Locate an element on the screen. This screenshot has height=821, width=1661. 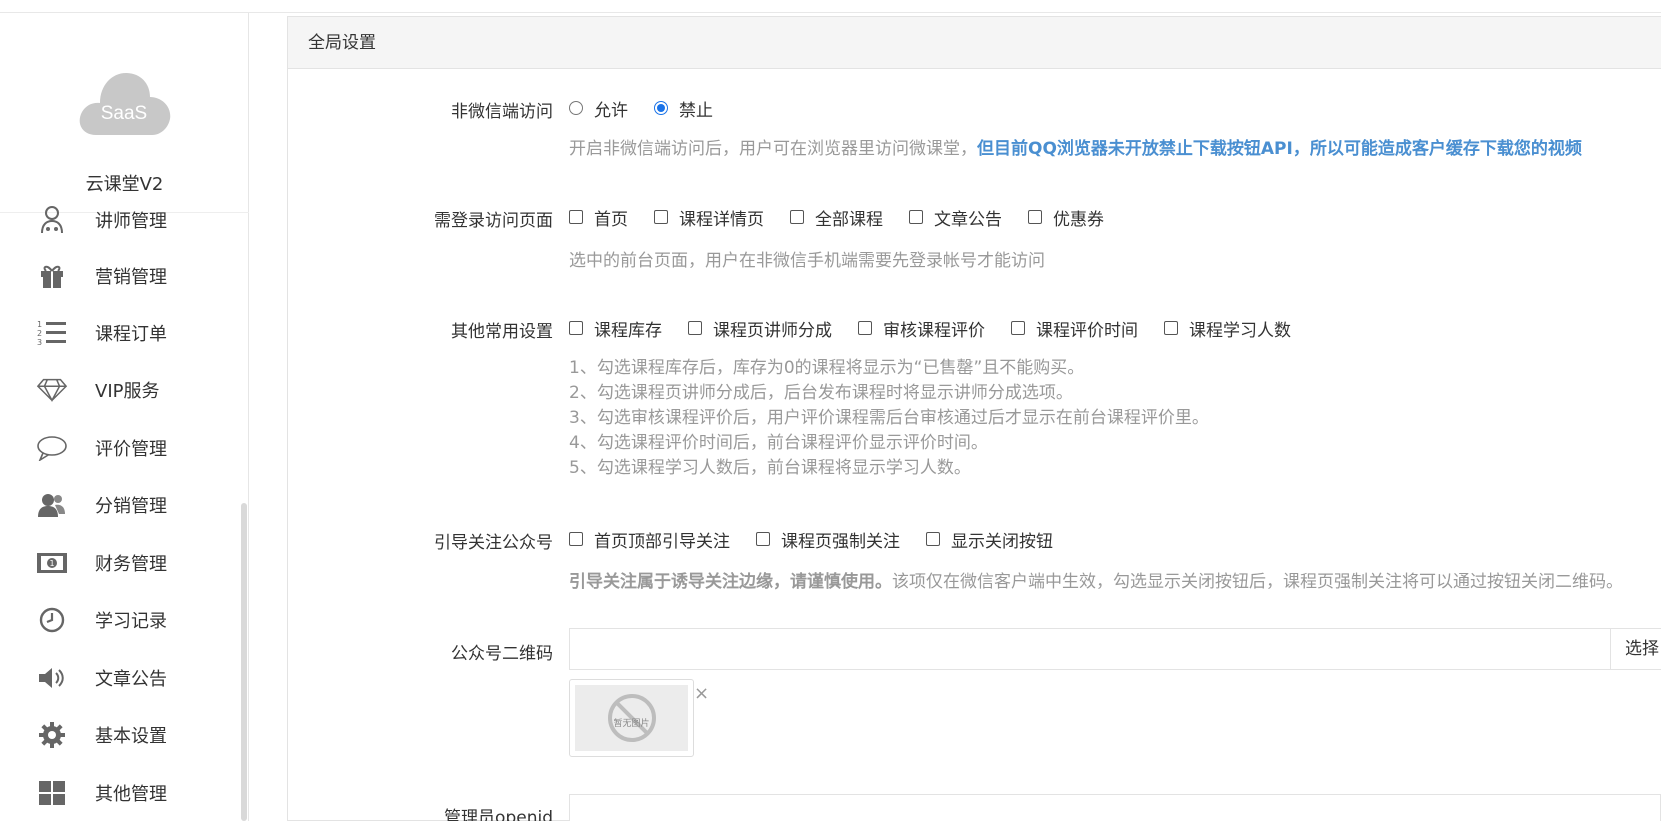
sidebar-item-marketing: 营销管理 is located at coordinates (120, 276).